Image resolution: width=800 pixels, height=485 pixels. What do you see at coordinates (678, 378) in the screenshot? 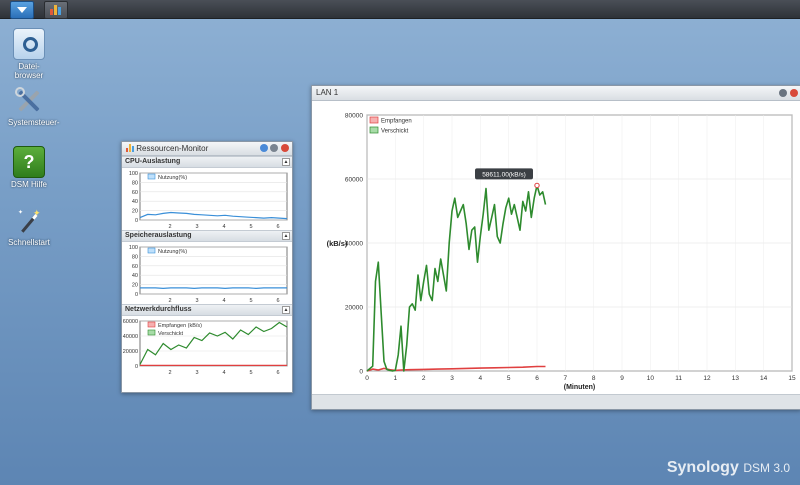
I see `x-tick-label: 11` at bounding box center [678, 378].